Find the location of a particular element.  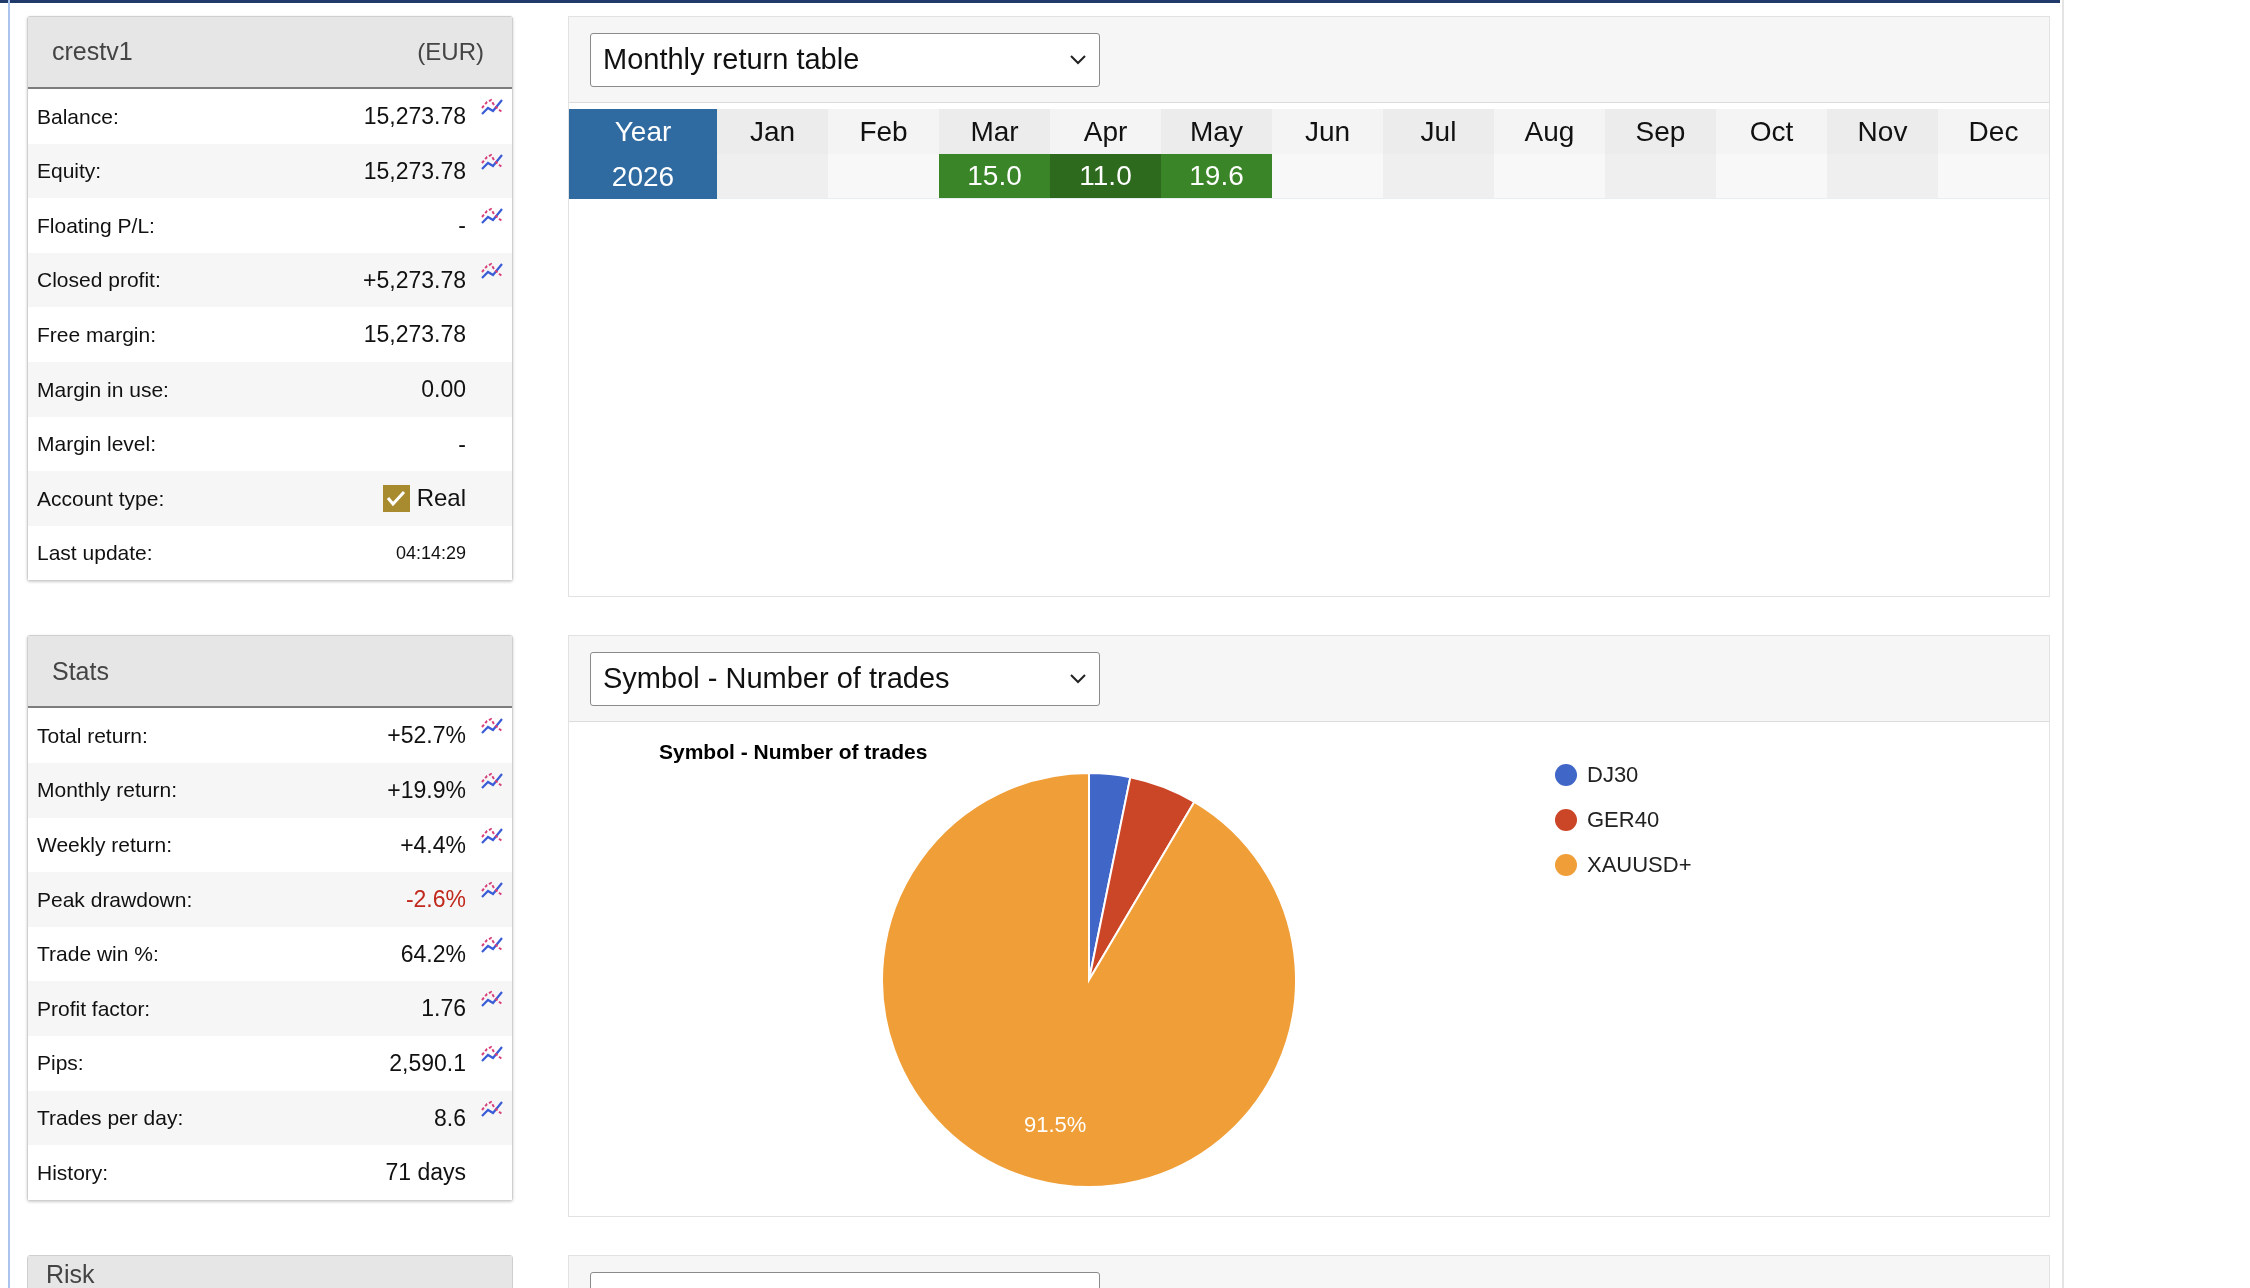

row-label: Trade win %: is located at coordinates (98, 954).